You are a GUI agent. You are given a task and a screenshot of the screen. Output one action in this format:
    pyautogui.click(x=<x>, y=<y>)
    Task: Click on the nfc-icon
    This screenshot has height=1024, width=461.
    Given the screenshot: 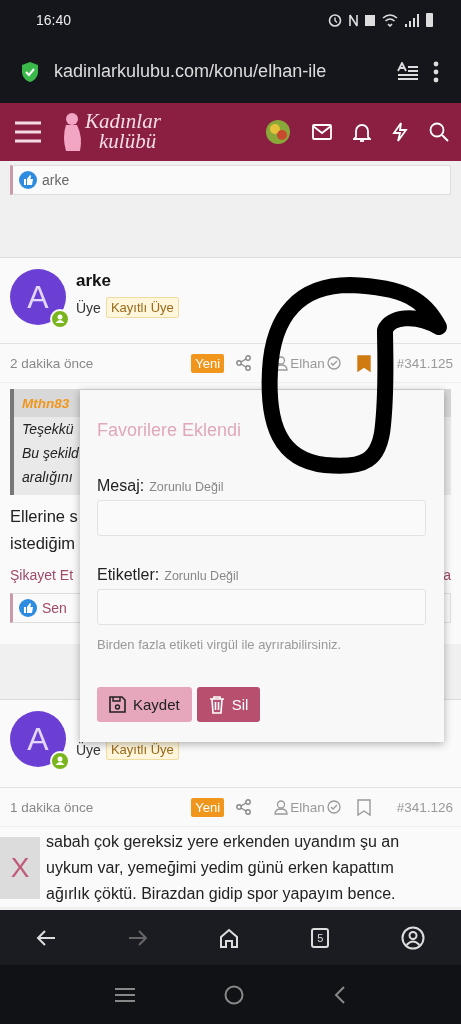 What is the action you would take?
    pyautogui.click(x=353, y=20)
    